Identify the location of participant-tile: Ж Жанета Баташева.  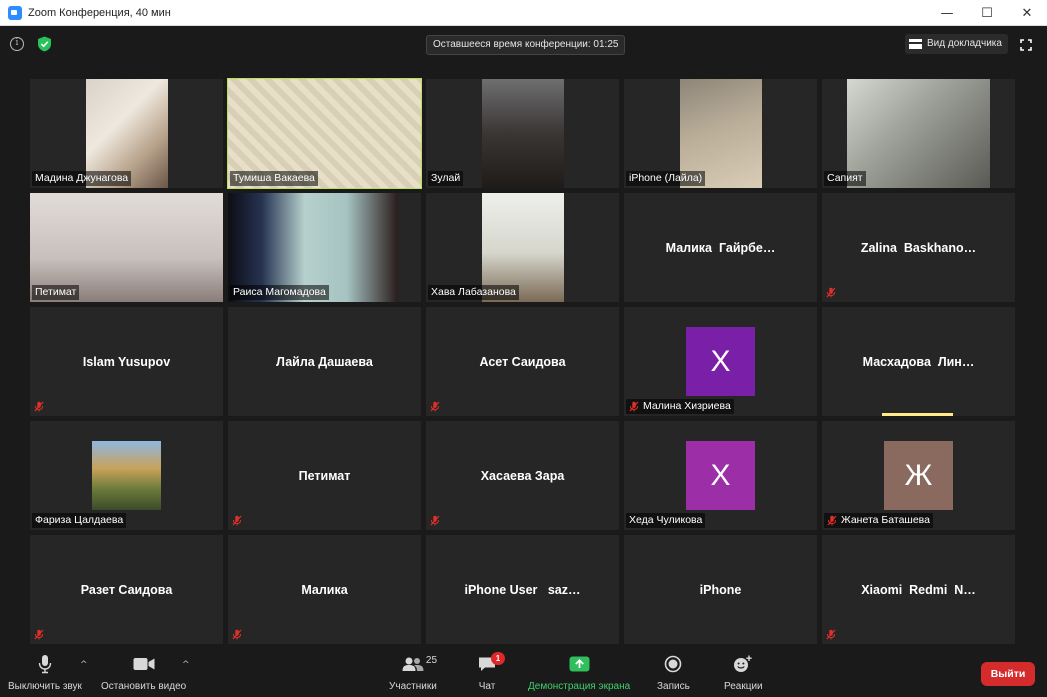
(918, 475).